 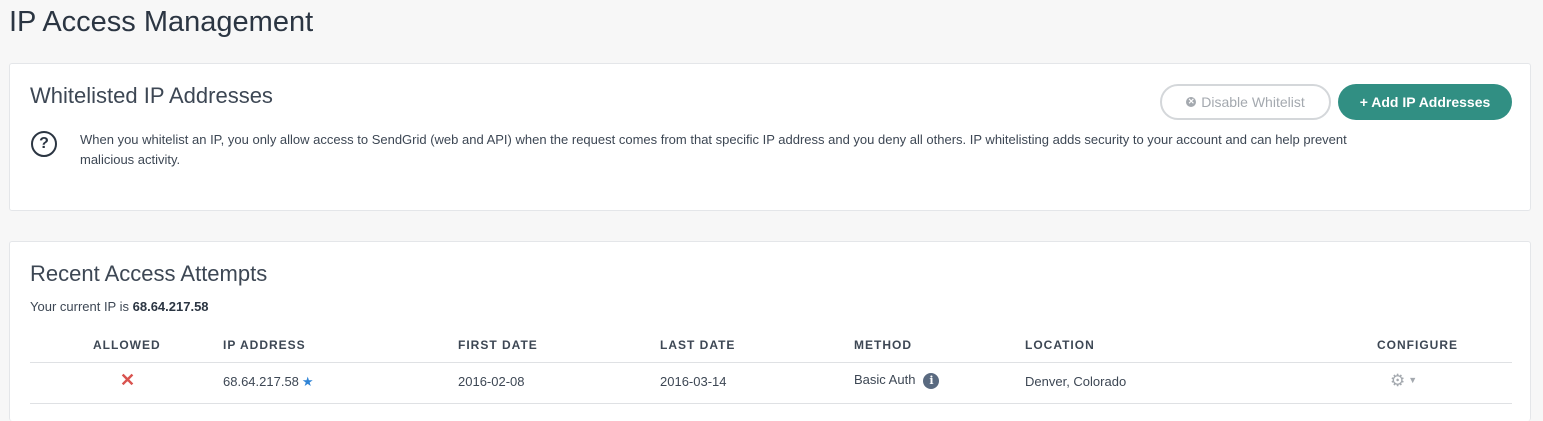 I want to click on chevron-down-icon: ▼, so click(x=1413, y=380).